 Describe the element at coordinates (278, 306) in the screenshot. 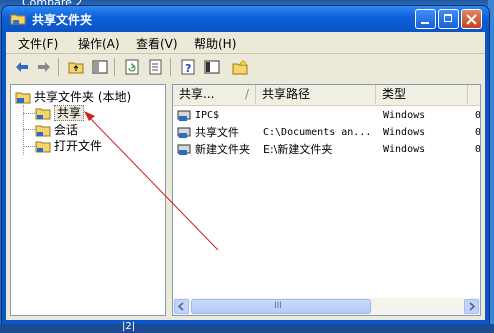

I see `scroll-grip: III` at that location.